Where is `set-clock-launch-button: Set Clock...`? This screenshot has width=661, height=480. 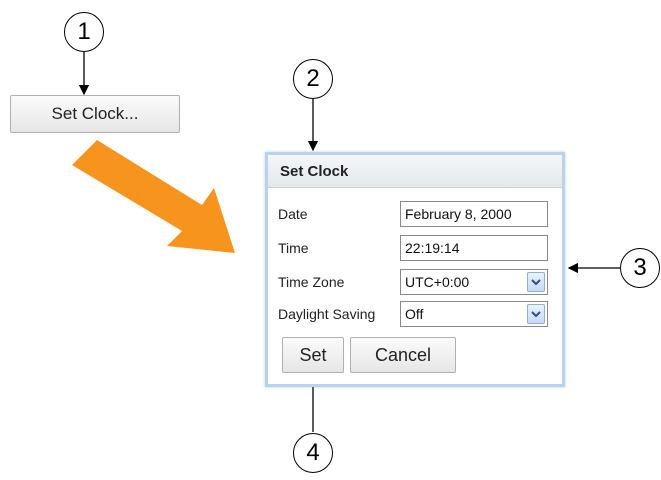
set-clock-launch-button: Set Clock... is located at coordinates (95, 114).